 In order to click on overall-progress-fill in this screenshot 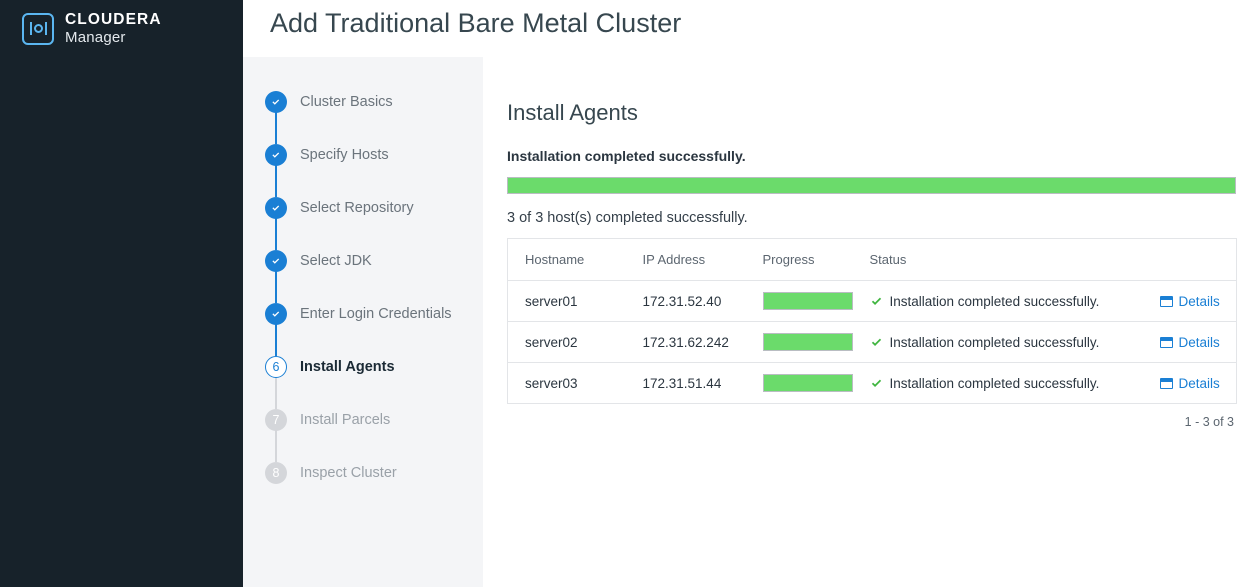, I will do `click(871, 185)`.